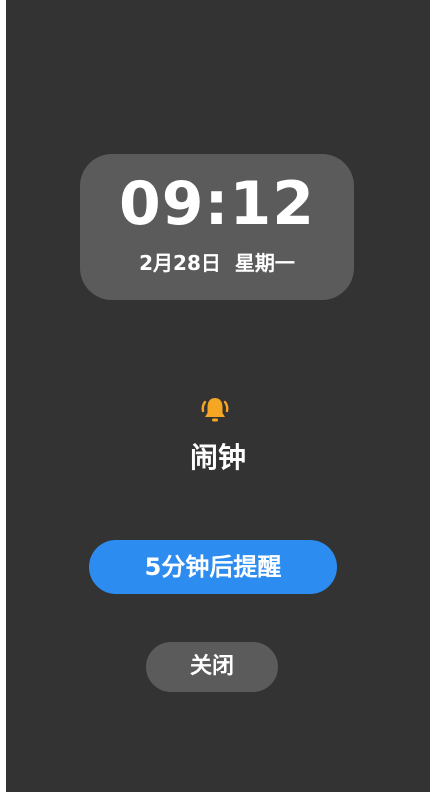 This screenshot has width=434, height=800. I want to click on clock-date: 2月28日, so click(180, 263).